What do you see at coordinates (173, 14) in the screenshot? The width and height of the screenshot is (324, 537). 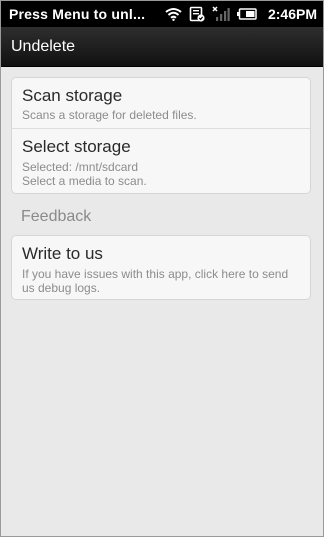 I see `wifi-icon` at bounding box center [173, 14].